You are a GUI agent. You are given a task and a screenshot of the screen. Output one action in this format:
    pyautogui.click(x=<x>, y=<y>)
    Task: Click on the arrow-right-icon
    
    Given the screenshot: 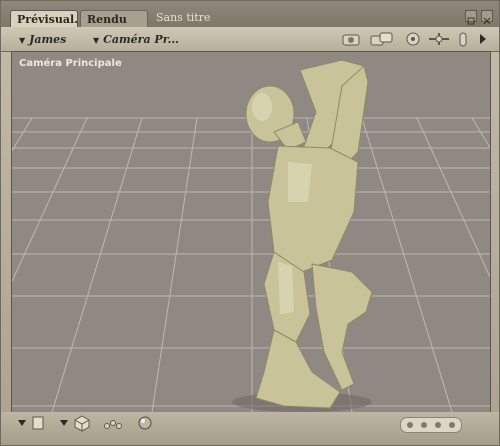 What is the action you would take?
    pyautogui.click(x=483, y=39)
    